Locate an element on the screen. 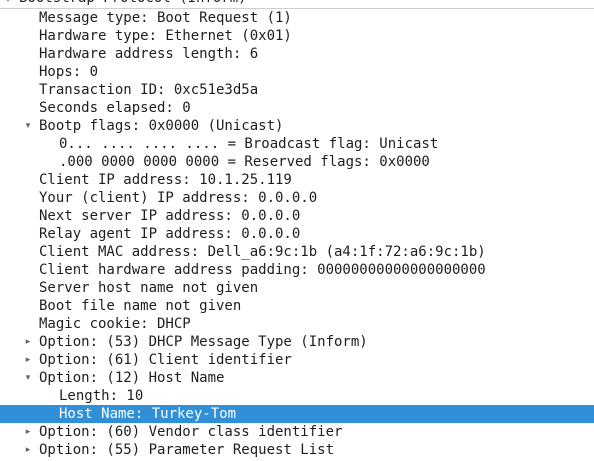  tree-row-label: Client IP address: 10.1.25.119 is located at coordinates (165, 180).